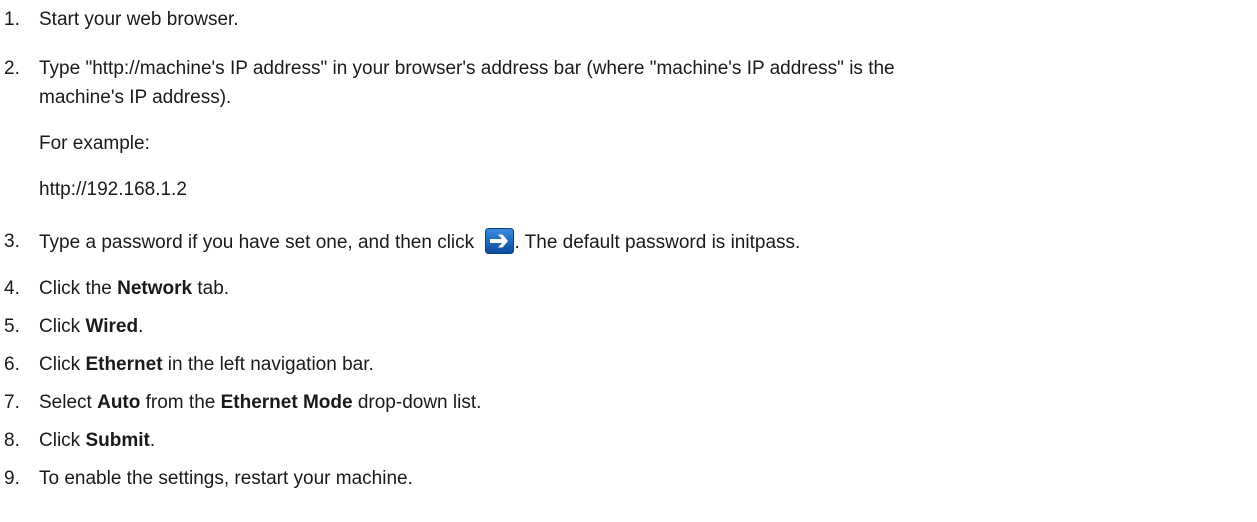 This screenshot has height=522, width=1257. What do you see at coordinates (112, 326) in the screenshot?
I see `ui-term-wired: Wired` at bounding box center [112, 326].